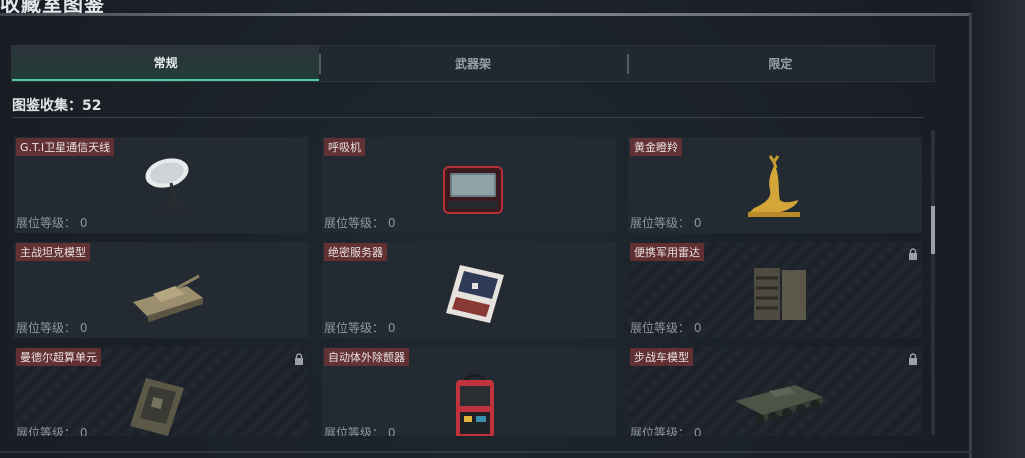 Image resolution: width=1025 pixels, height=458 pixels. What do you see at coordinates (780, 294) in the screenshot?
I see `radar-icon` at bounding box center [780, 294].